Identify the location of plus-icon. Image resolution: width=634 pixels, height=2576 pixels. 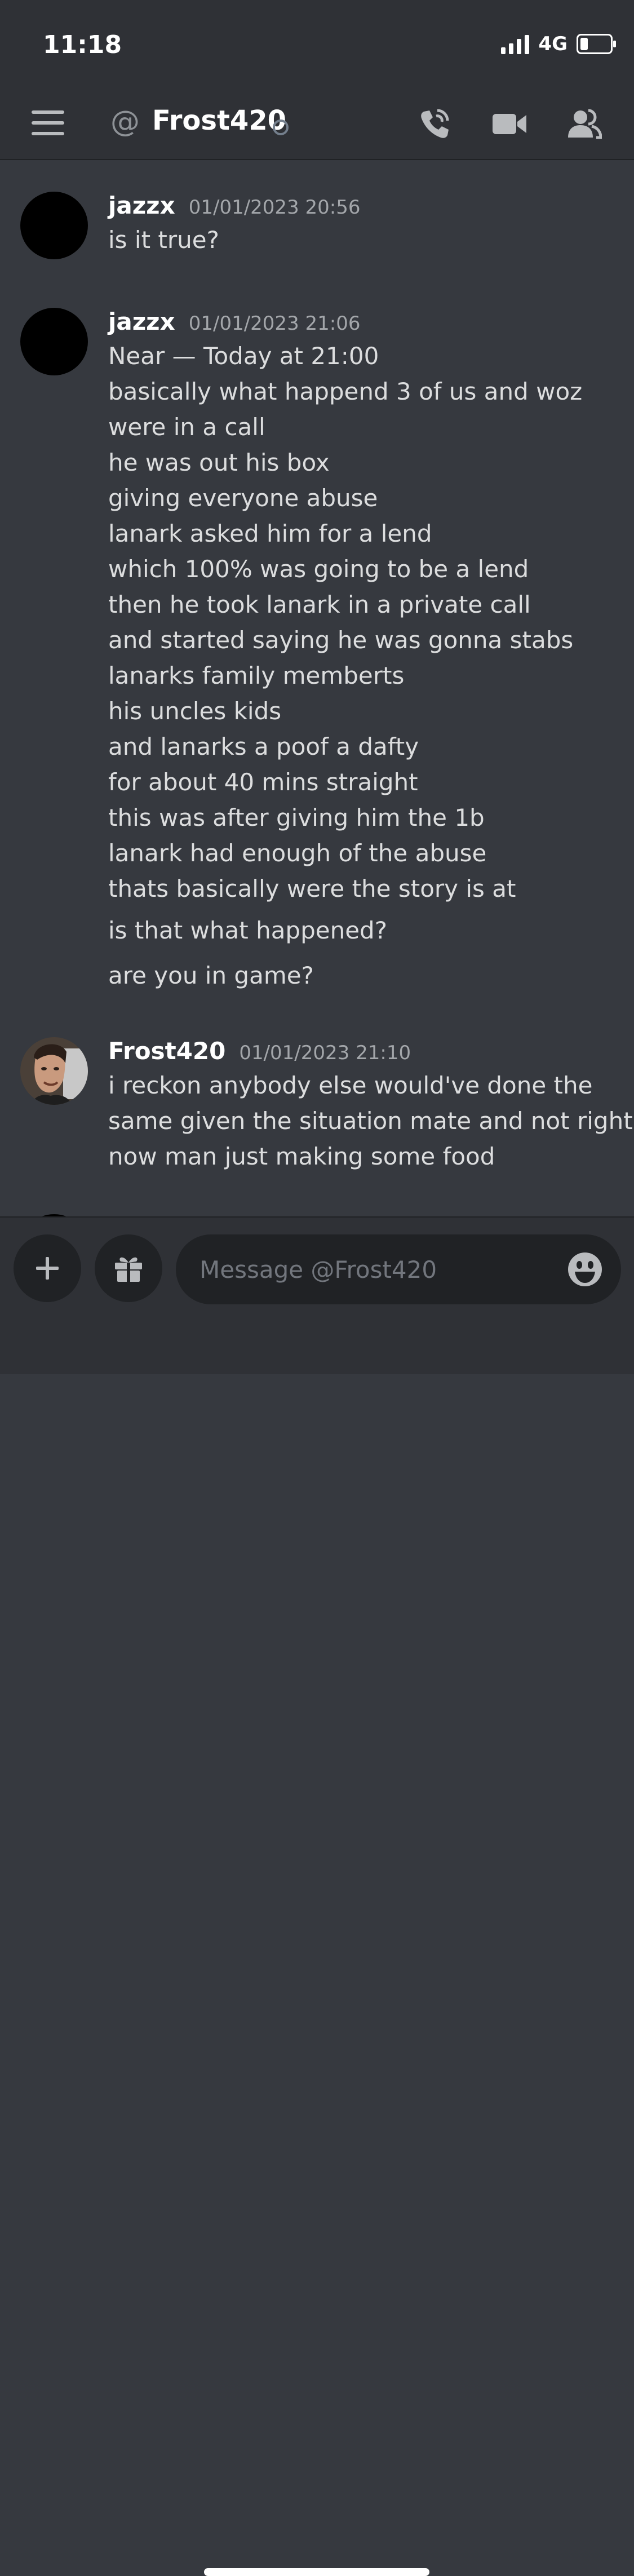
(48, 1268).